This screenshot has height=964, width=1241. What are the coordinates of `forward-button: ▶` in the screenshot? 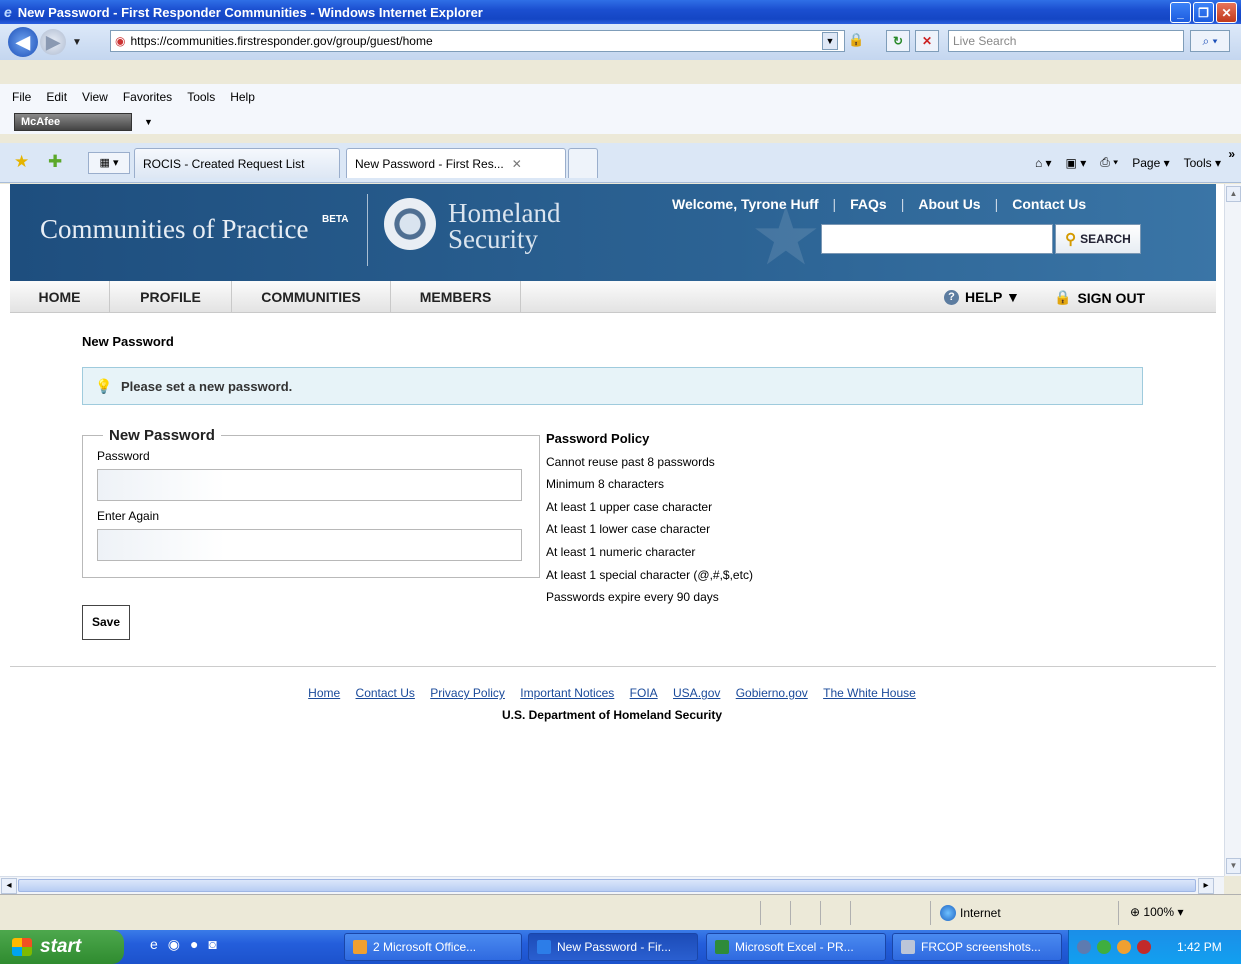 It's located at (53, 42).